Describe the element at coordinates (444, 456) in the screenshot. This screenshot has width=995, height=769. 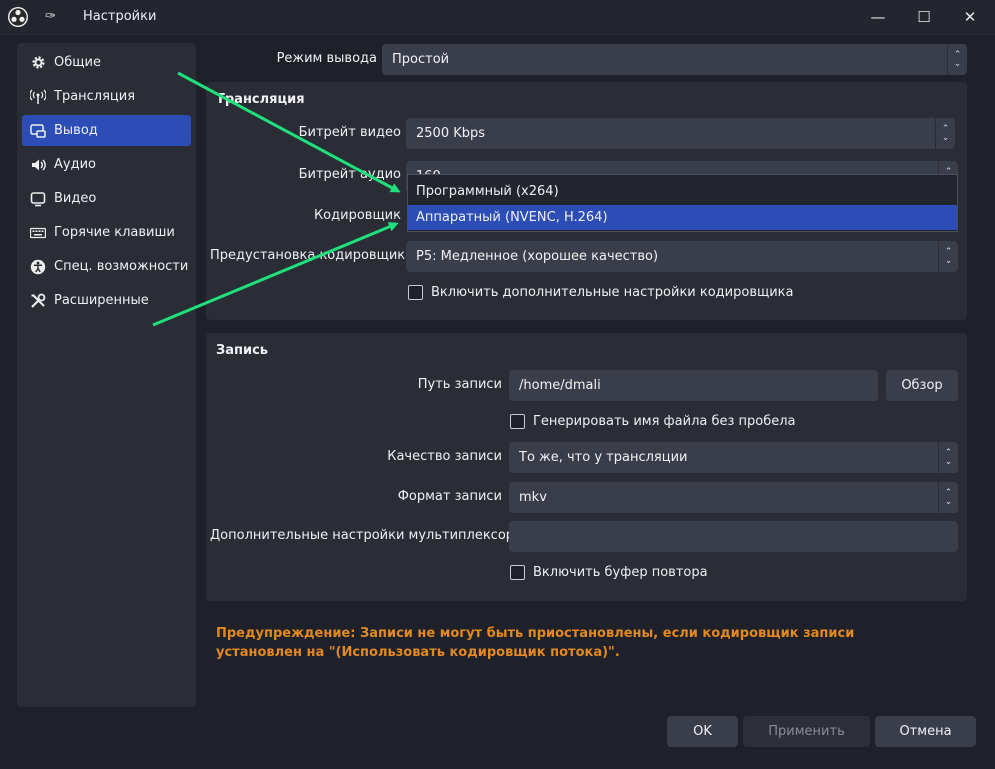
I see `recording-quality-label: Качество записи` at that location.